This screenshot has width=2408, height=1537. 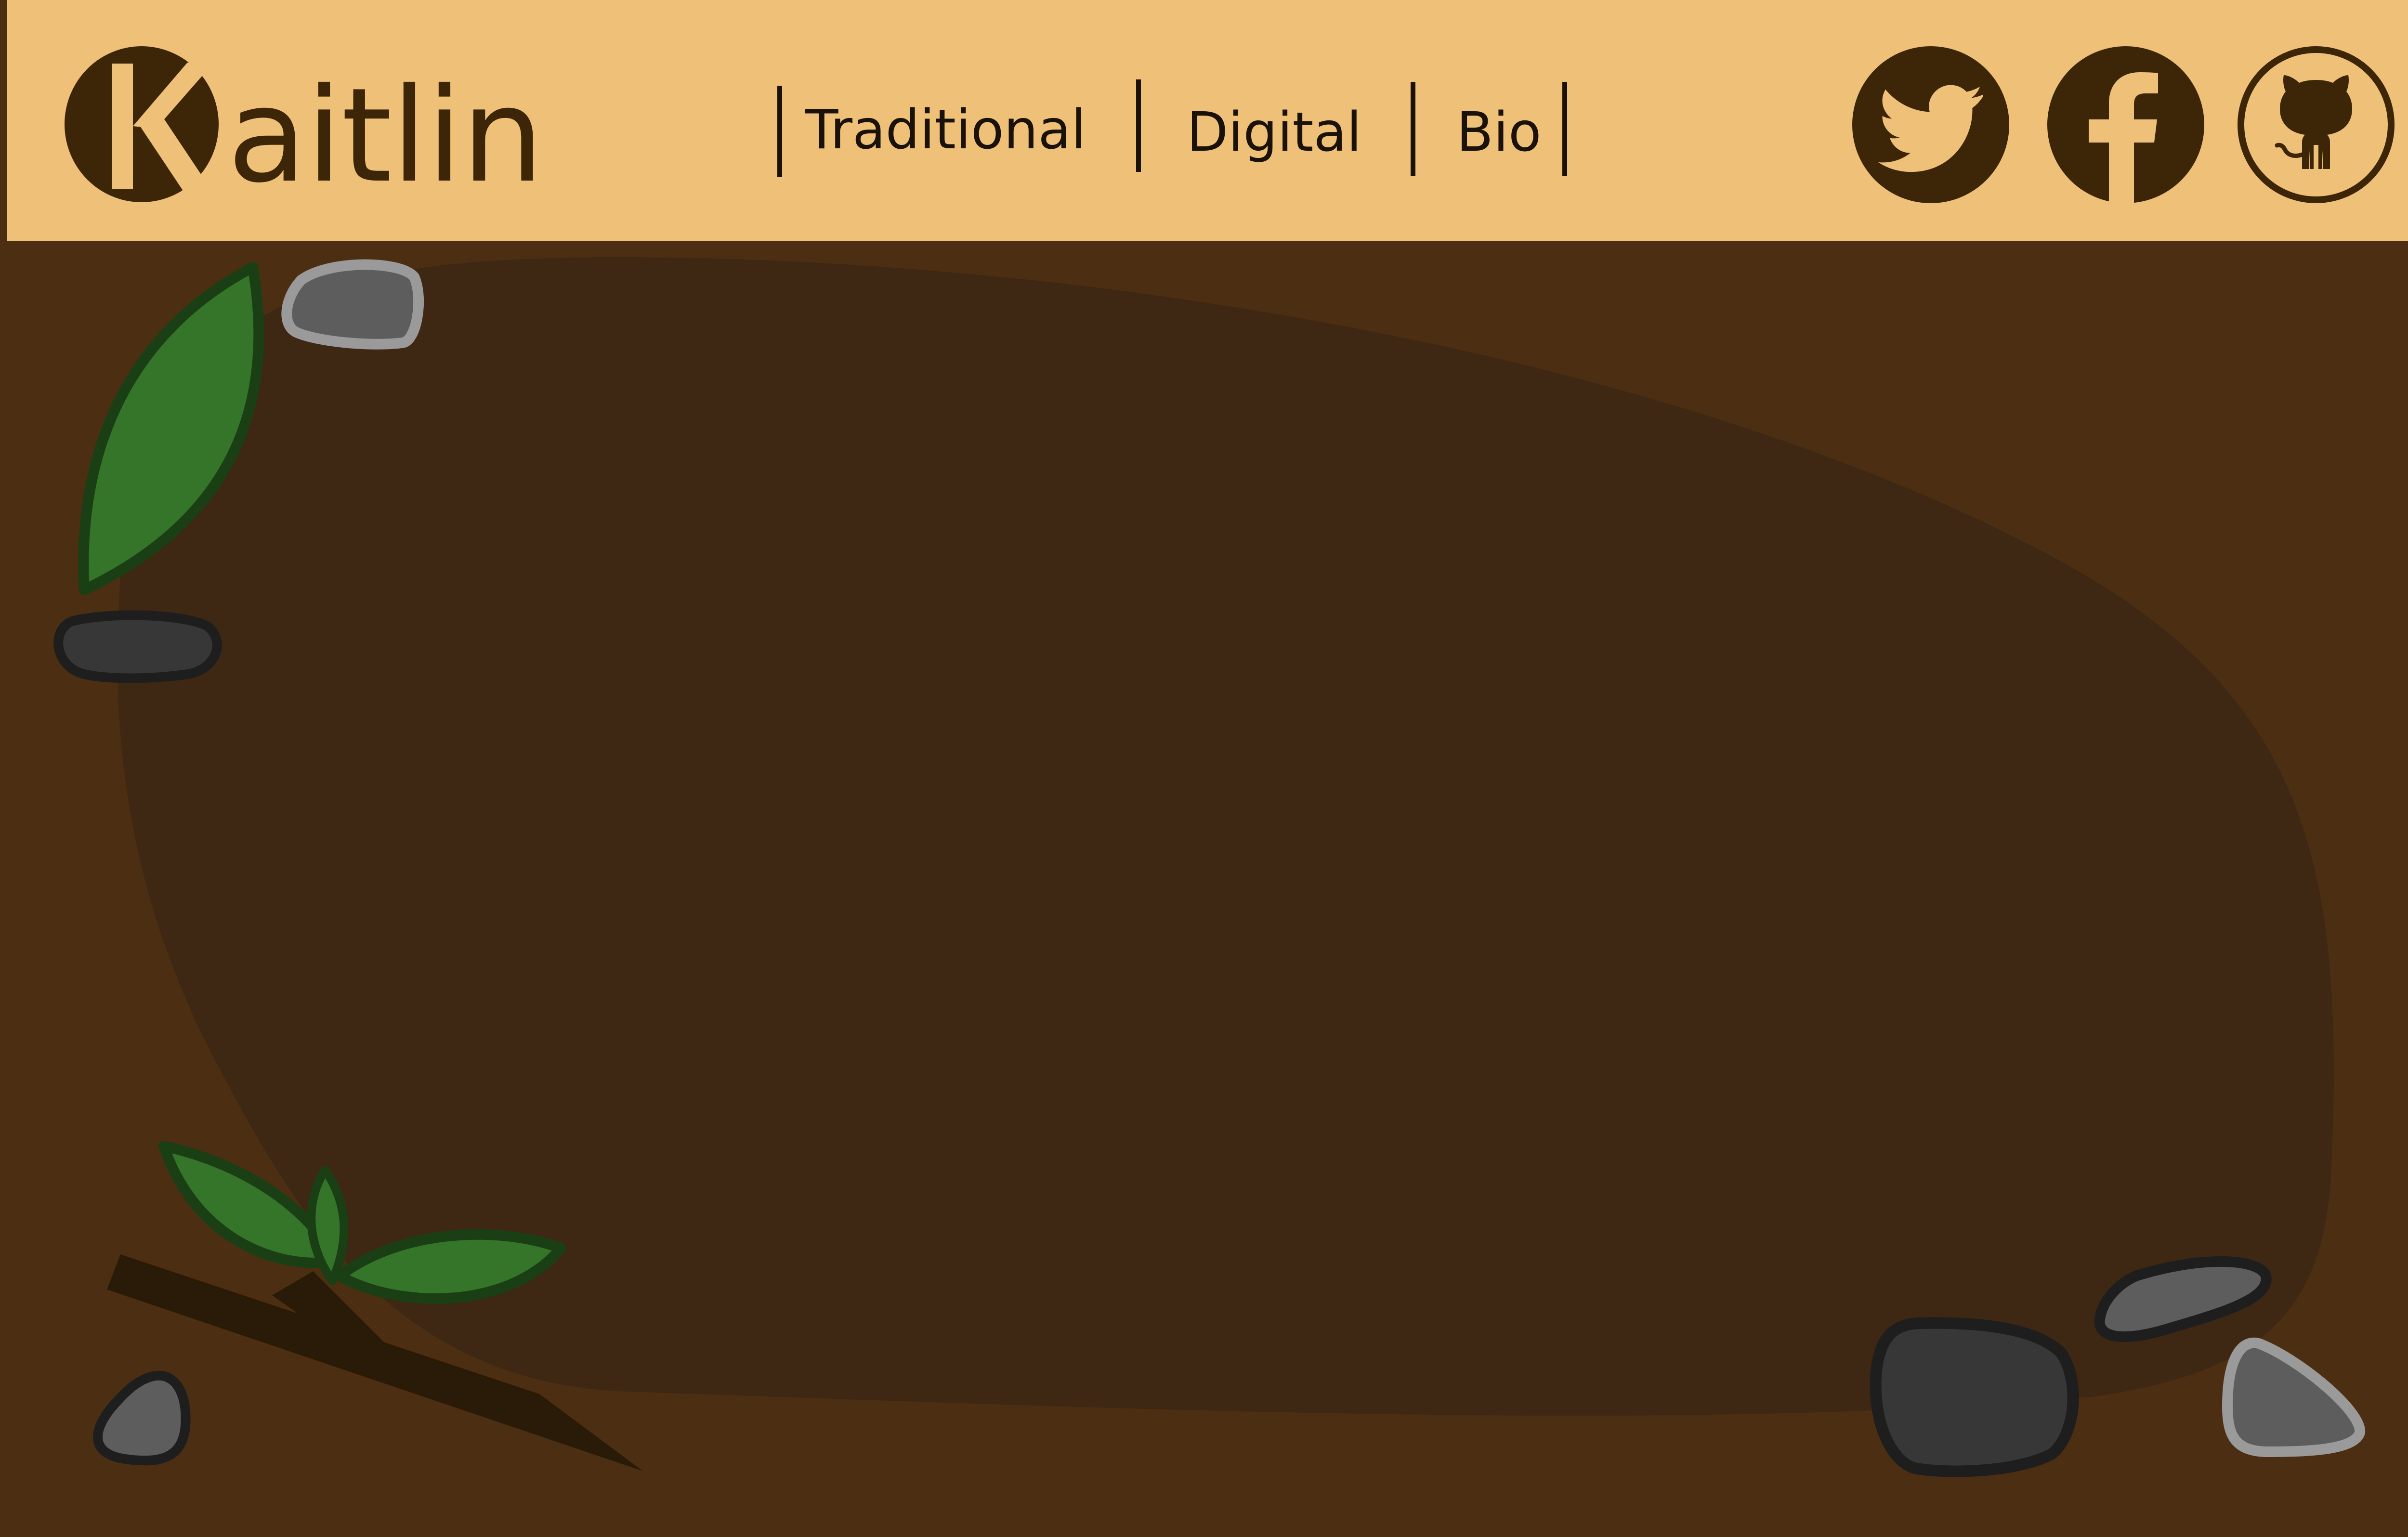 I want to click on github-link, so click(x=2316, y=125).